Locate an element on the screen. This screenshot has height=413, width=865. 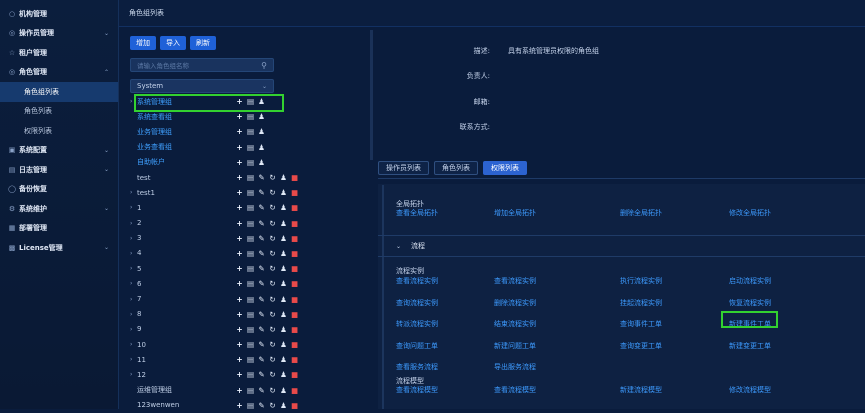
refresh-button: 刷新 is located at coordinates (203, 43).